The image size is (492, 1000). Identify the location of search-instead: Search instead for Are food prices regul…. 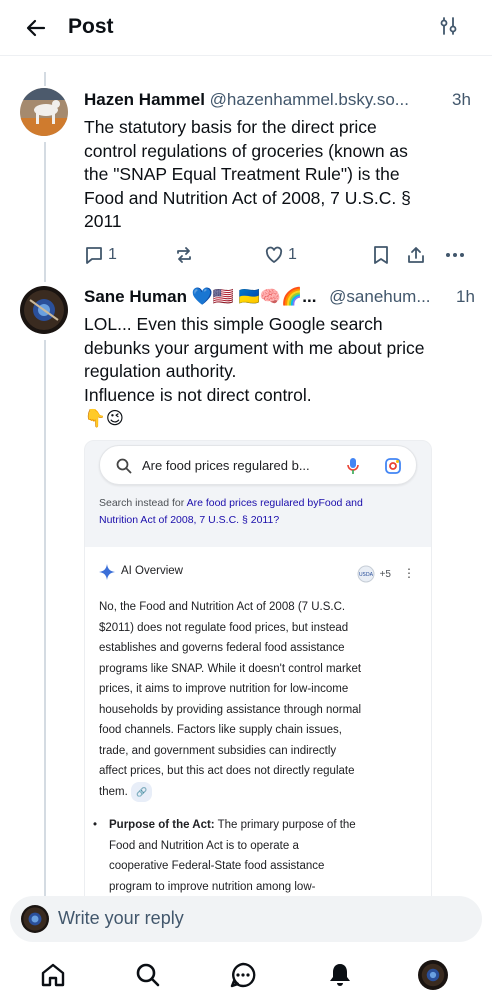
(259, 512).